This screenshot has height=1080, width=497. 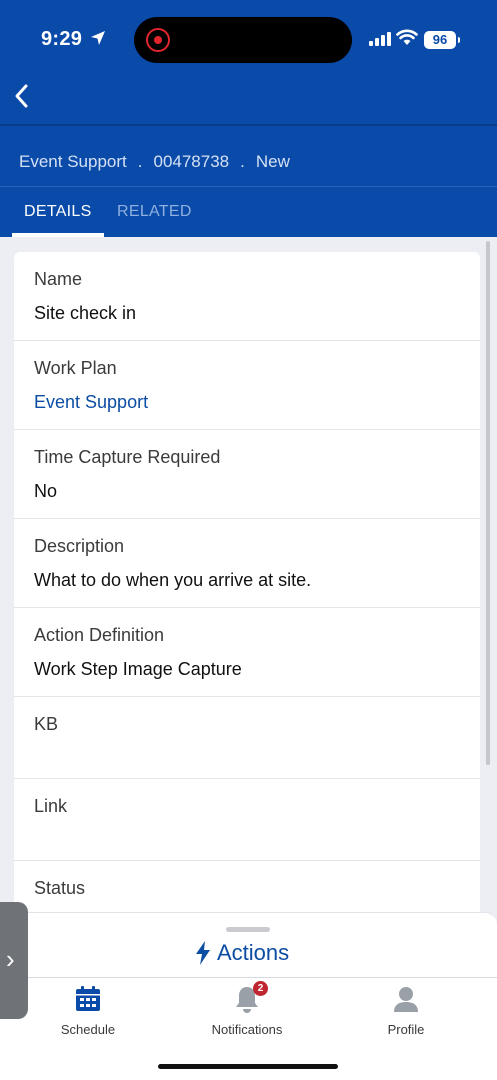 I want to click on side-drawer-handle: ›, so click(x=14, y=960).